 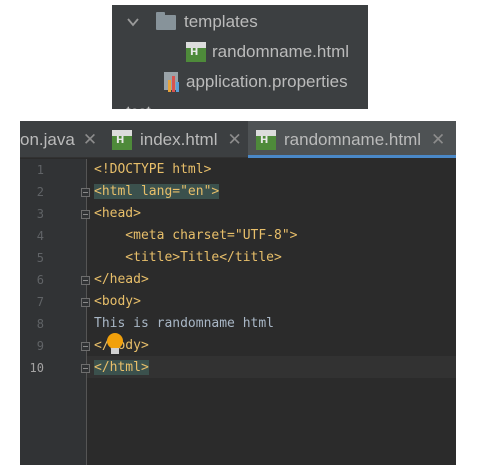 What do you see at coordinates (40, 192) in the screenshot?
I see `line-number: 2` at bounding box center [40, 192].